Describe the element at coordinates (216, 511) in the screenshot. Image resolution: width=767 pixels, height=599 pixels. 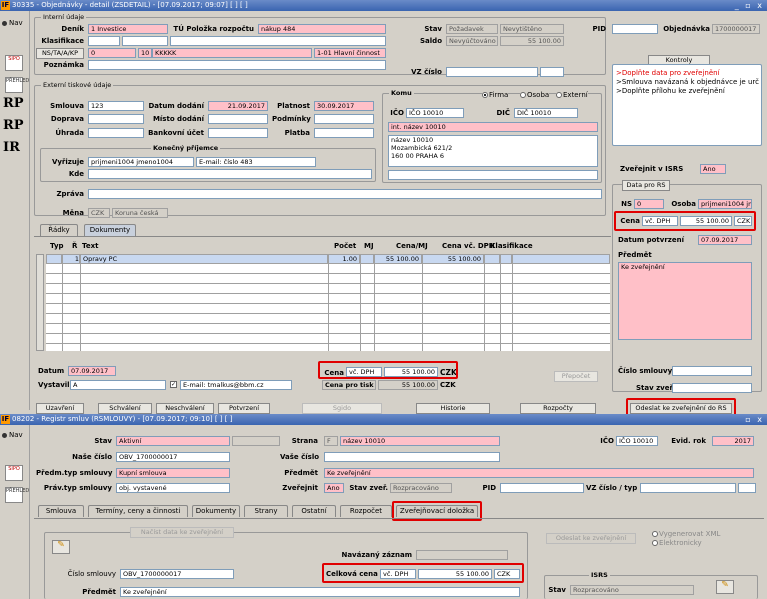
I see `tab-dokumenty-2: Dokumenty` at that location.